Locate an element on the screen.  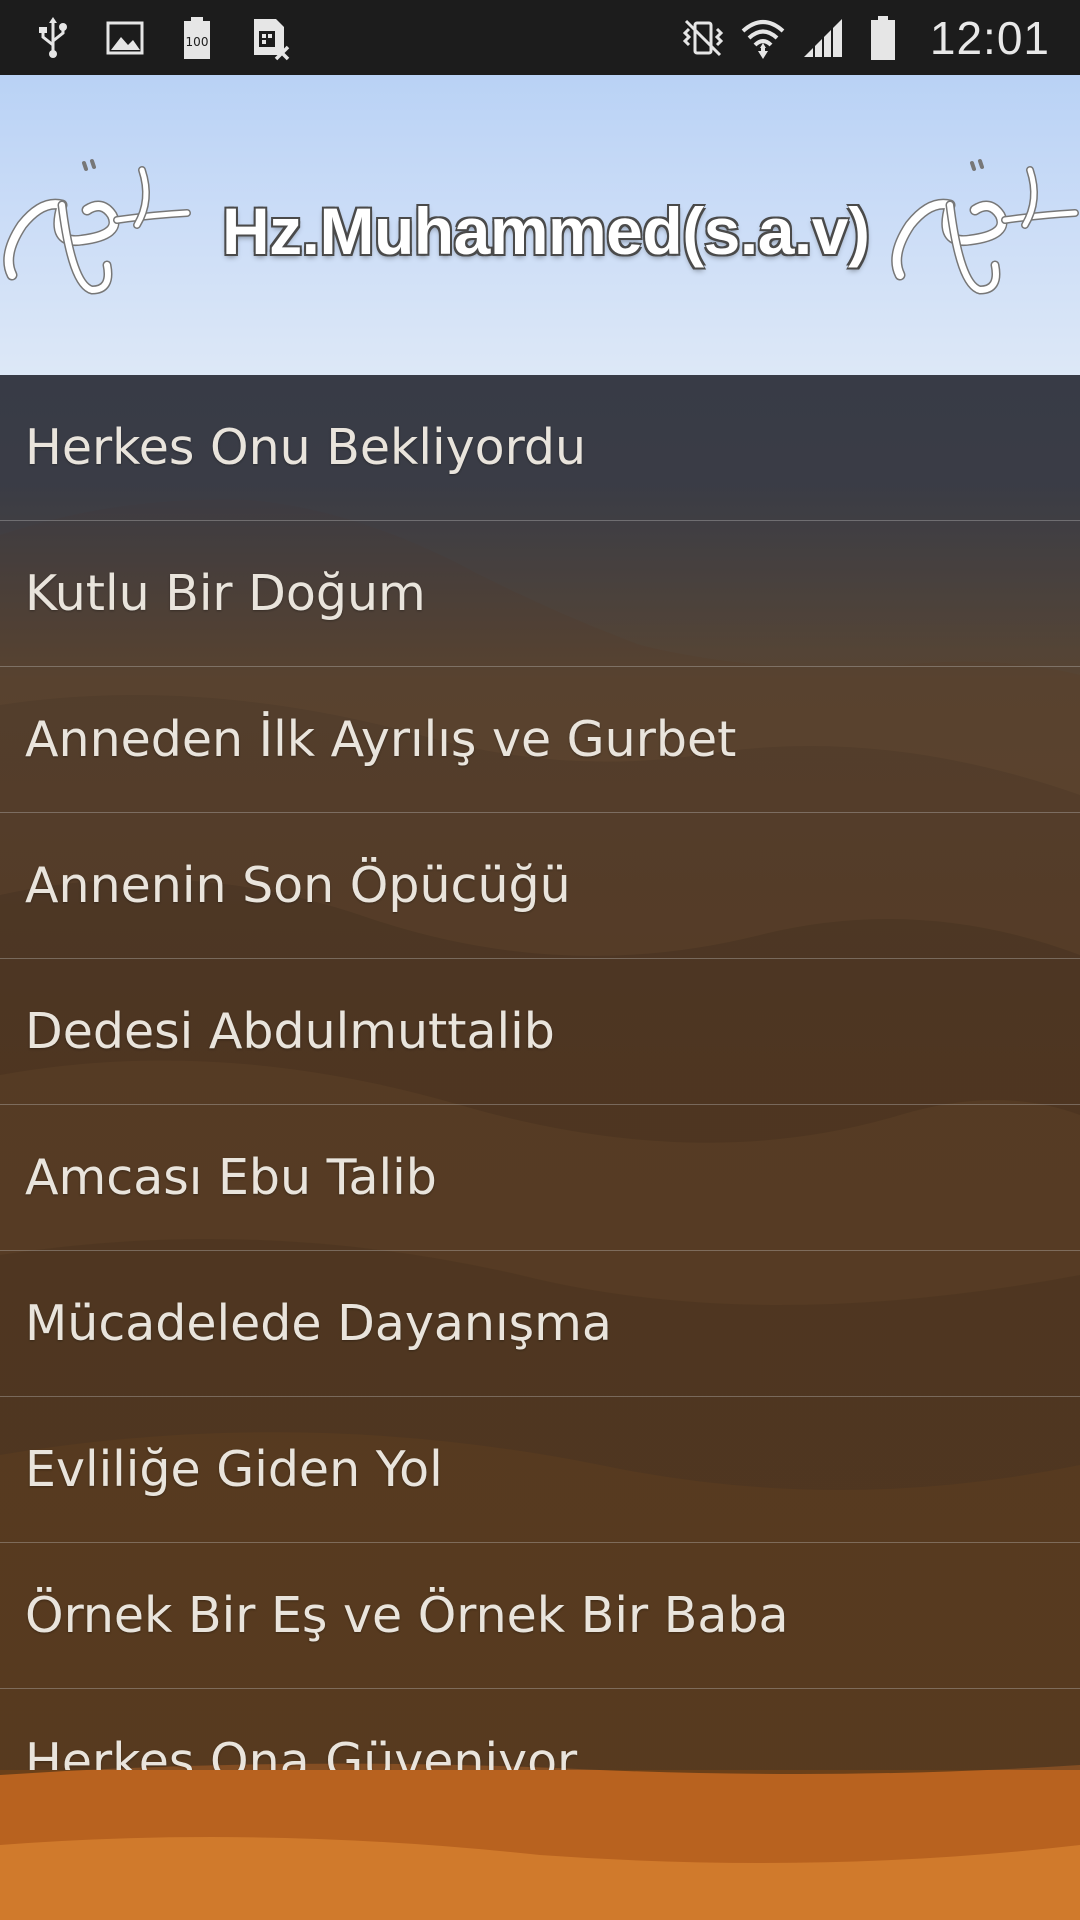
image-icon is located at coordinates (125, 38).